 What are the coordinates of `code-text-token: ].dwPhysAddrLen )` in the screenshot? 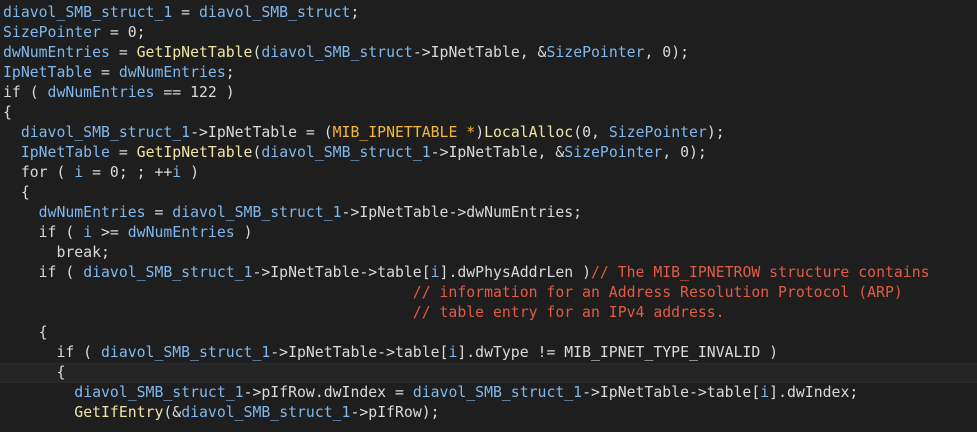 It's located at (515, 272).